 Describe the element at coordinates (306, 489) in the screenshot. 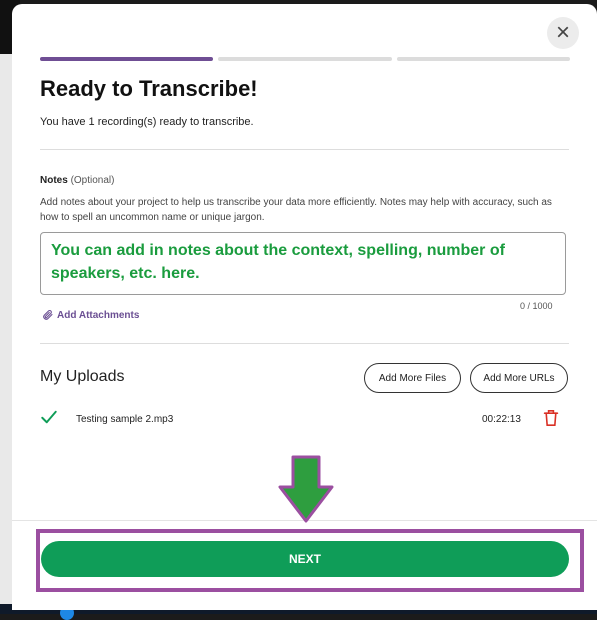

I see `arrow-down-icon` at that location.